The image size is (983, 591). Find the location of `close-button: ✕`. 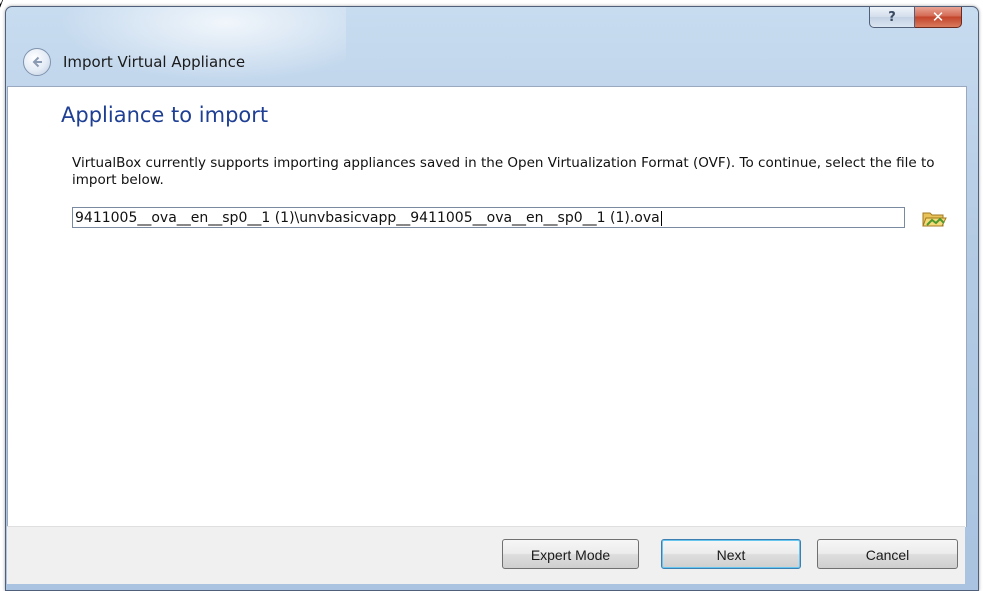

close-button: ✕ is located at coordinates (938, 17).